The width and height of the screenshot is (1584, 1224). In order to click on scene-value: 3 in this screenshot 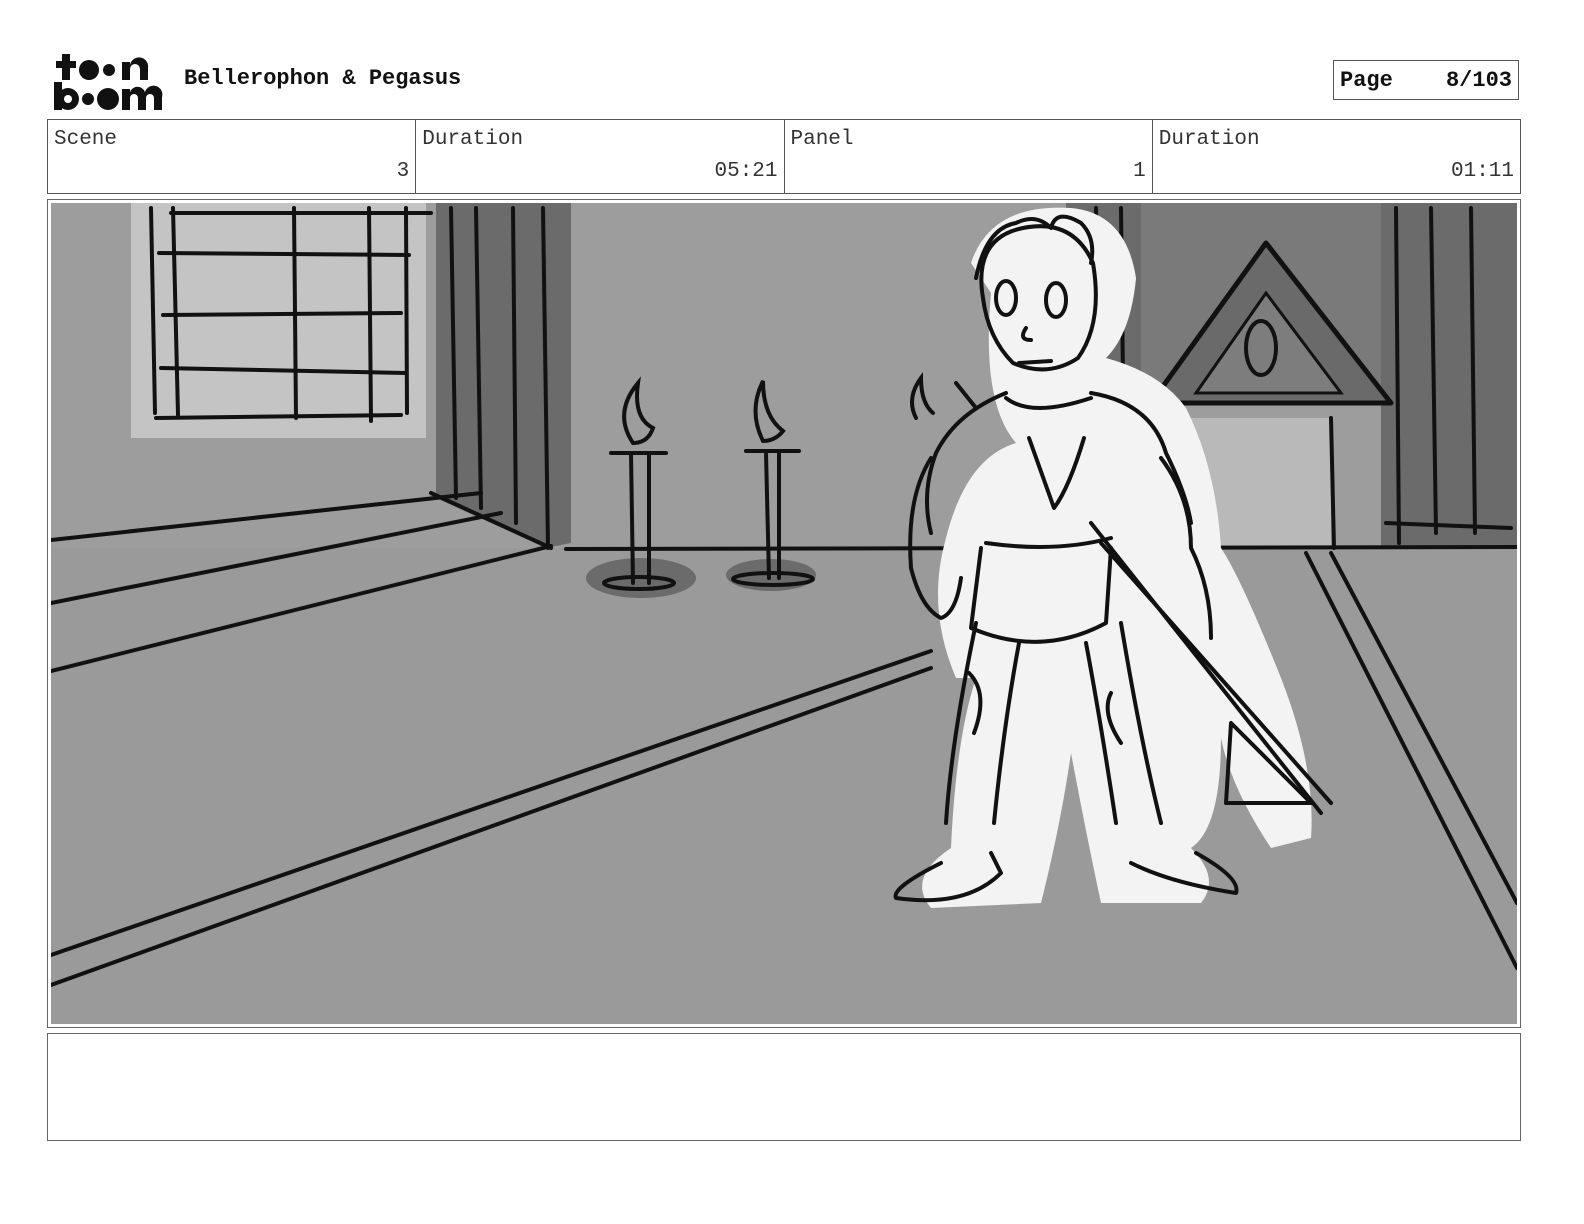, I will do `click(403, 171)`.